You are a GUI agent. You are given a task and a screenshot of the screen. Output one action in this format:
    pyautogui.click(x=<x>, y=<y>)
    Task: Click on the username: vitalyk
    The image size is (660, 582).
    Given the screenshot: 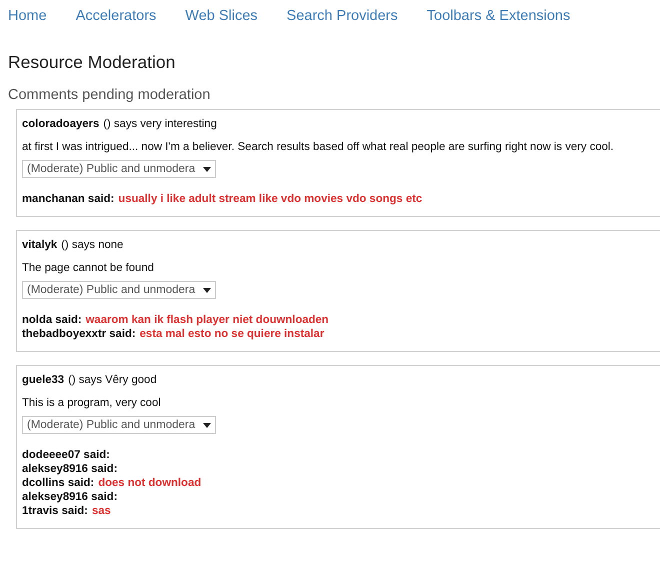 What is the action you would take?
    pyautogui.click(x=40, y=245)
    